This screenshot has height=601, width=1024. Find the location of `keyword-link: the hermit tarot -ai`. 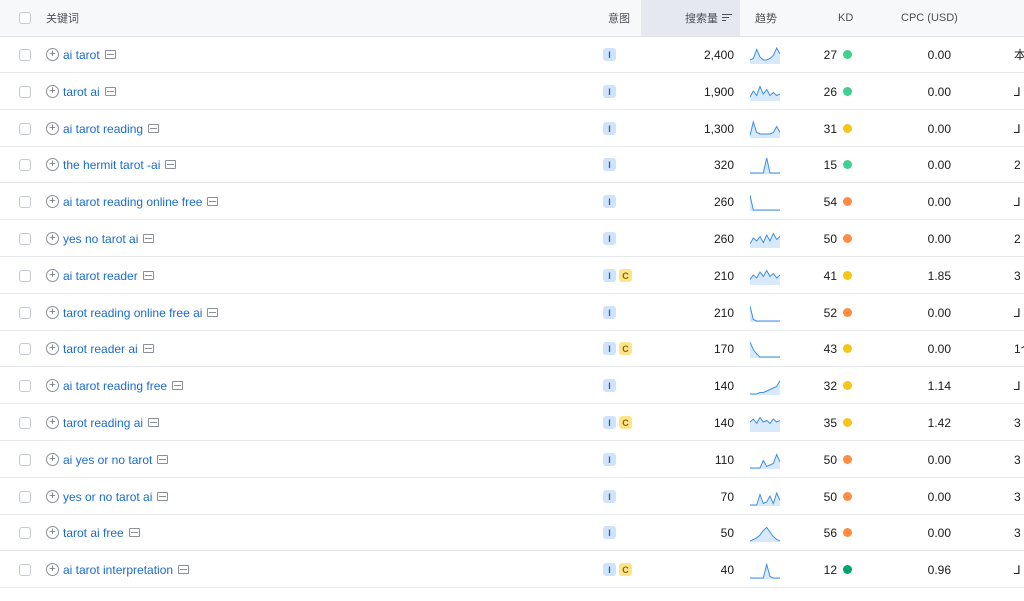

keyword-link: the hermit tarot -ai is located at coordinates (111, 165).